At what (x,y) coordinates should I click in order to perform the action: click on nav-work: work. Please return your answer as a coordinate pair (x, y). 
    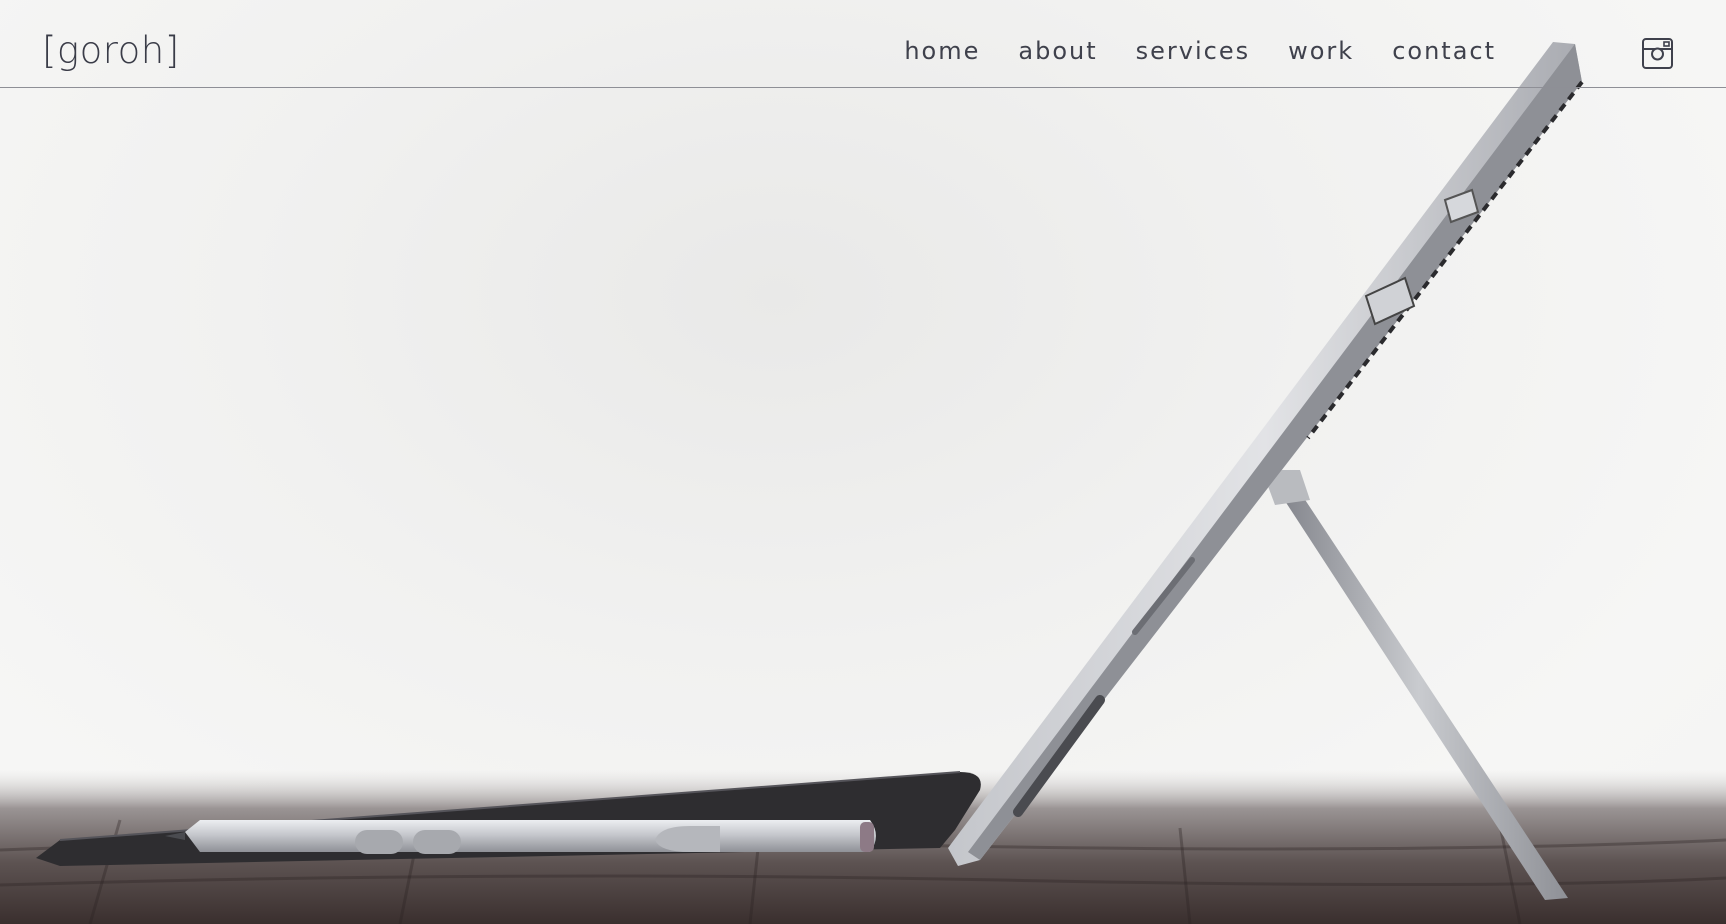
    Looking at the image, I should click on (1321, 51).